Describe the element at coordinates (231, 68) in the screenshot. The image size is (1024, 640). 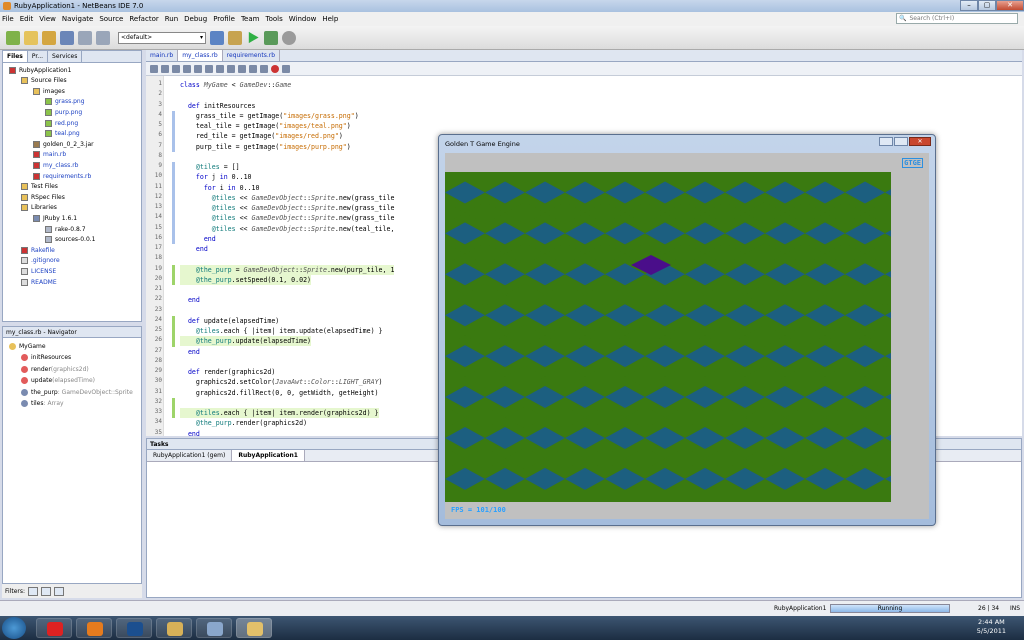
I see `shift-left-icon` at that location.